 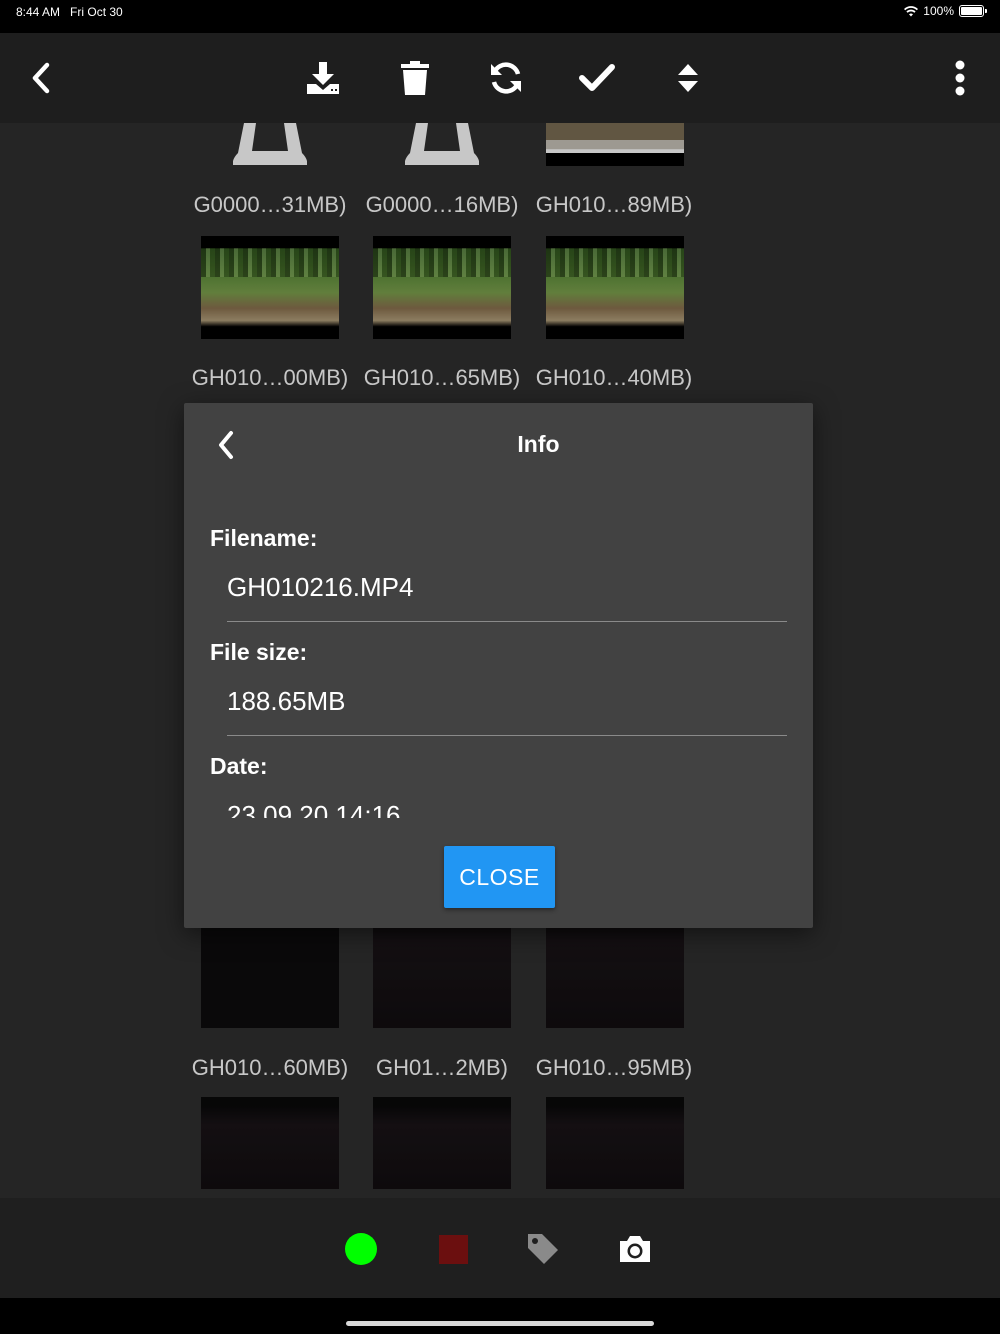 What do you see at coordinates (507, 808) in the screenshot?
I see `date-value: 23.09.20 14:16` at bounding box center [507, 808].